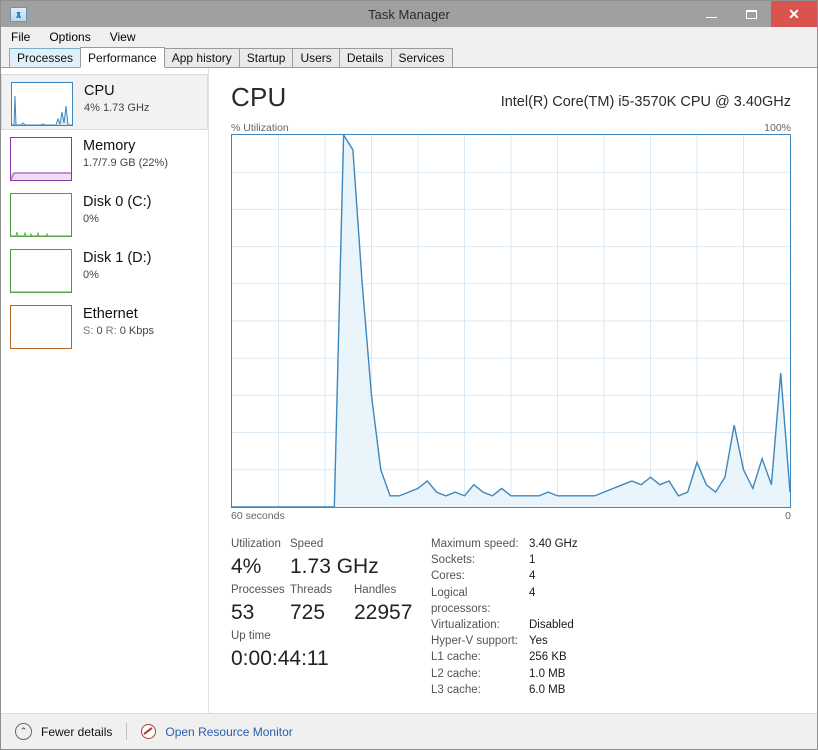 Image resolution: width=818 pixels, height=750 pixels. What do you see at coordinates (20, 37) in the screenshot?
I see `menu-item-file: File` at bounding box center [20, 37].